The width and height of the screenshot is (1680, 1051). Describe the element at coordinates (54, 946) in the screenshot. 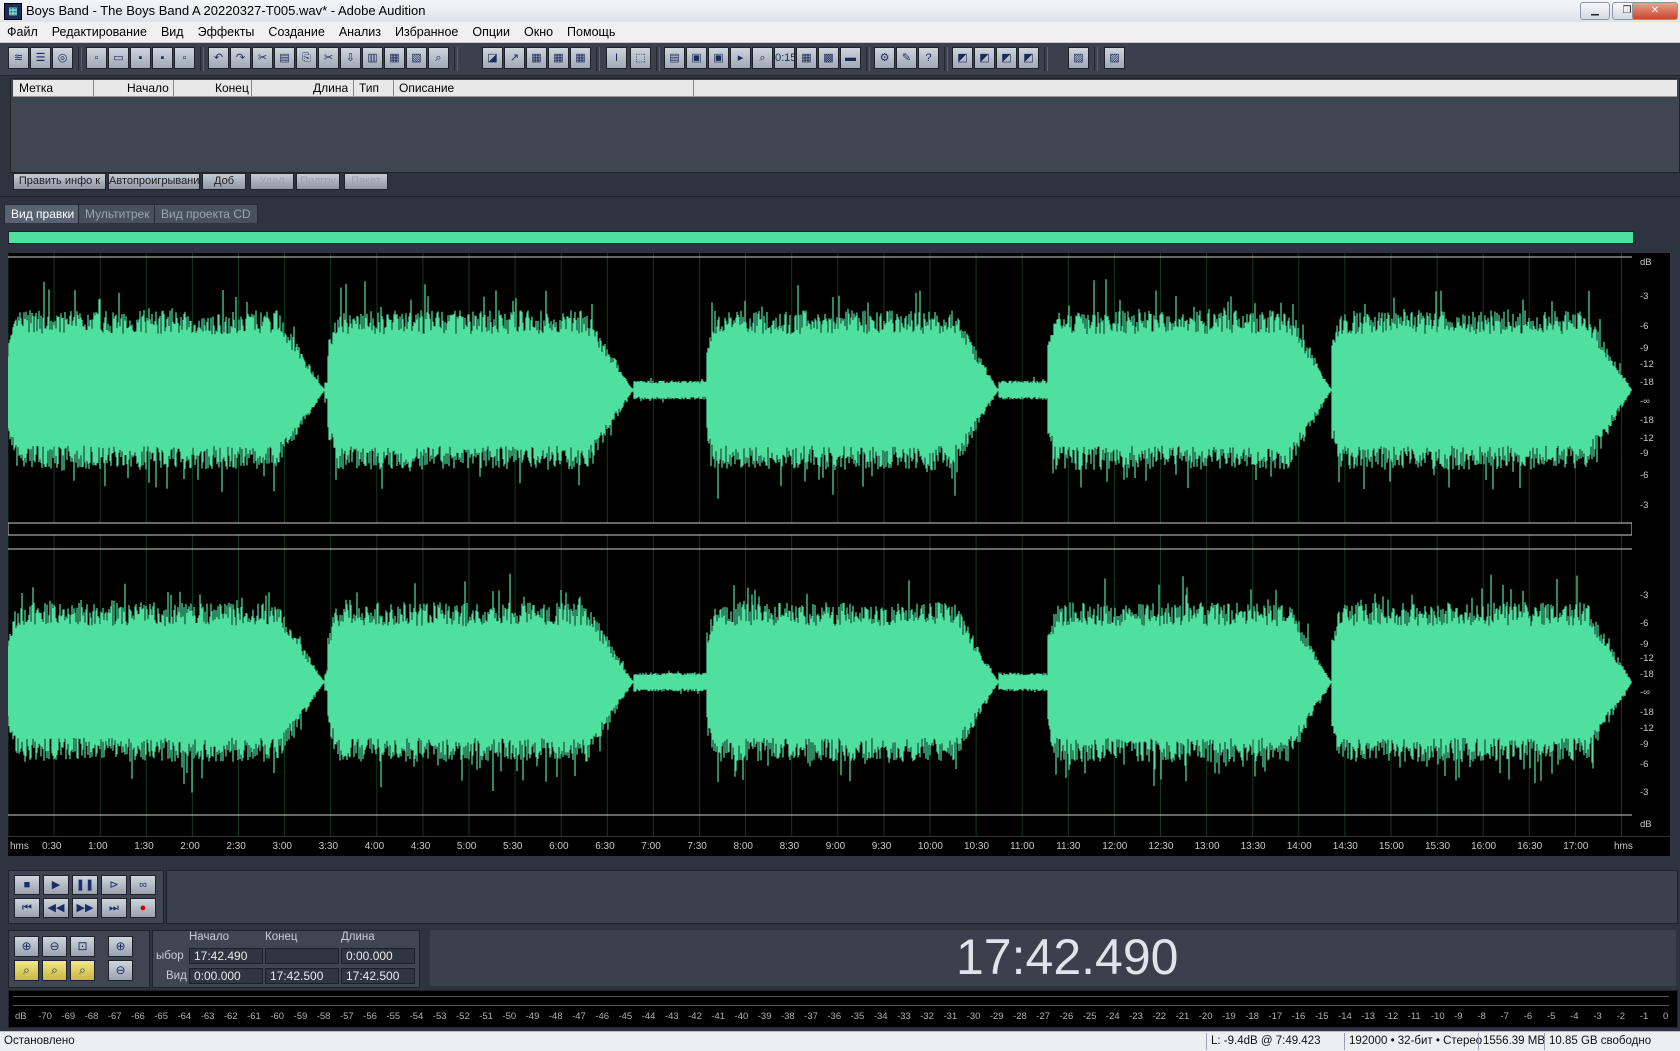

I see `zoom-out-horizontal-icon: ⊖` at that location.